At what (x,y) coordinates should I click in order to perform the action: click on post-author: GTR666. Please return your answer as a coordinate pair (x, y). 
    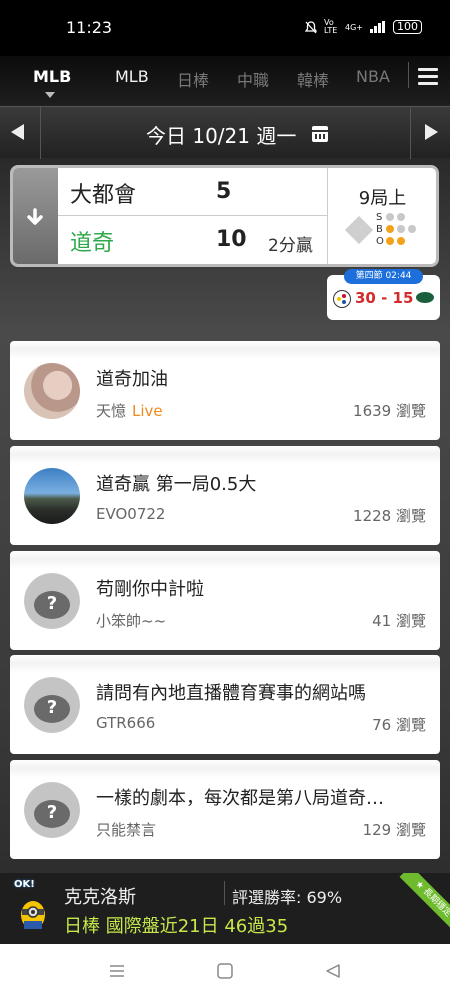
    Looking at the image, I should click on (126, 723).